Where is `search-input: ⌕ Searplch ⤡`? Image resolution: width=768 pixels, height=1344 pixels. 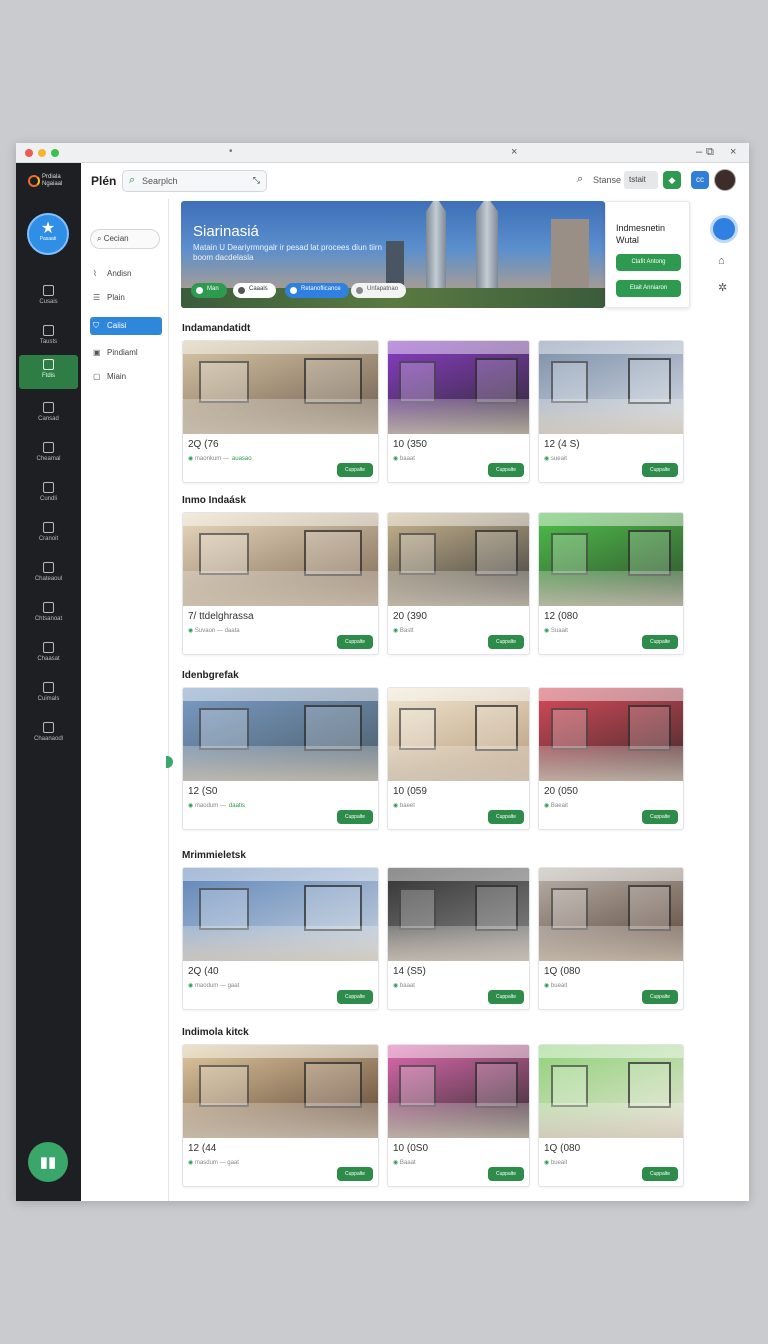 search-input: ⌕ Searplch ⤡ is located at coordinates (194, 181).